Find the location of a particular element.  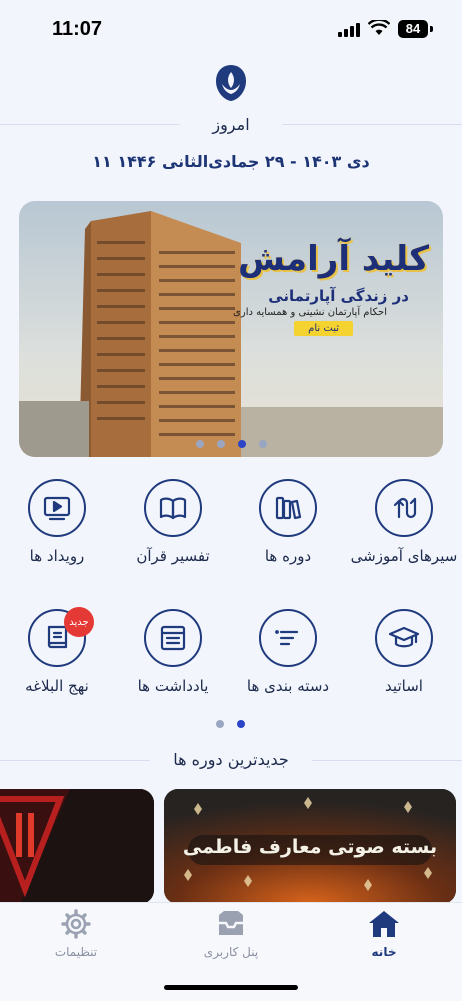

cellular-signal-icon is located at coordinates (349, 30).